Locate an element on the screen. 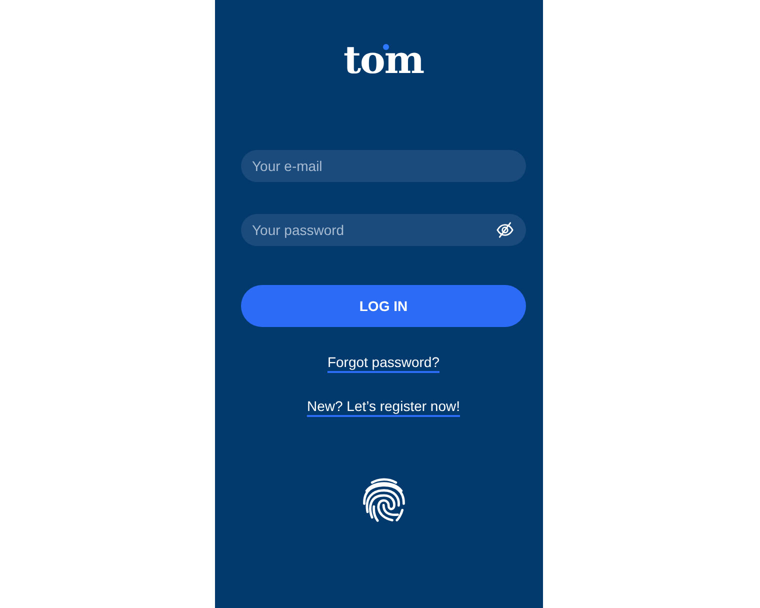  forgot-password-link: Forgot password? is located at coordinates (383, 362).